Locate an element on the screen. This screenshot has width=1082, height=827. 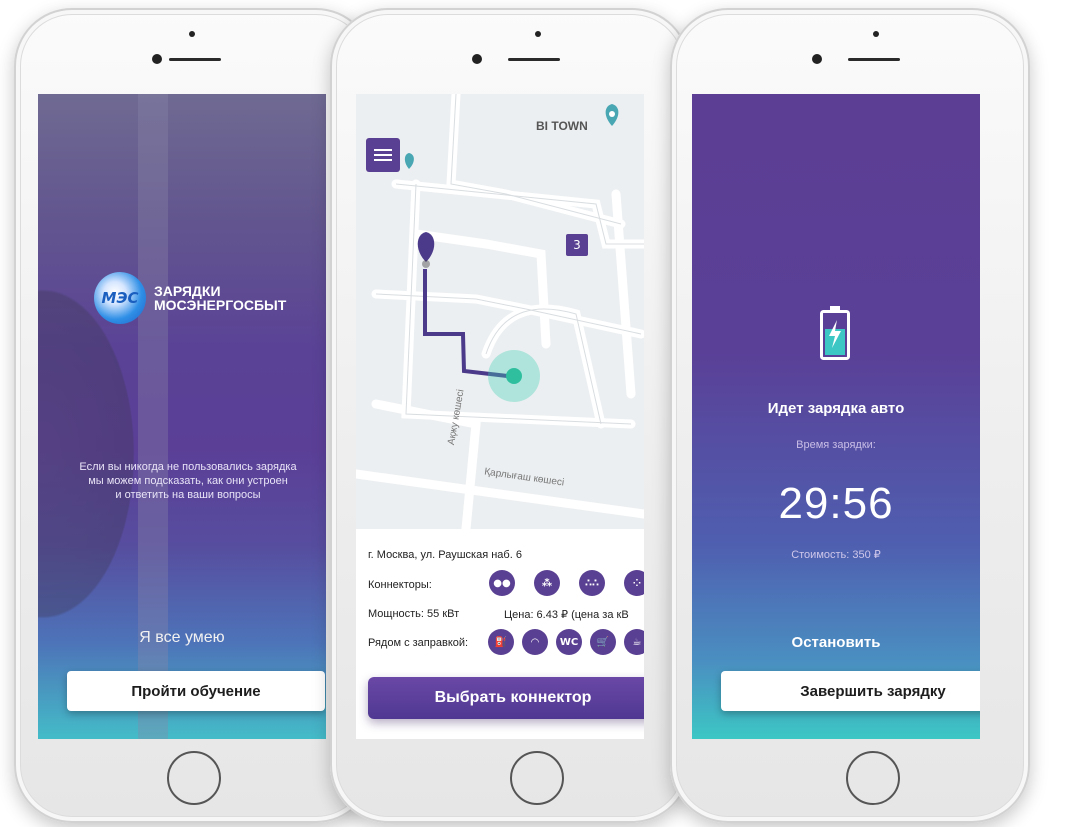
station-price: Цена: 6.43 ₽ (цена за кВ is located at coordinates (566, 615).